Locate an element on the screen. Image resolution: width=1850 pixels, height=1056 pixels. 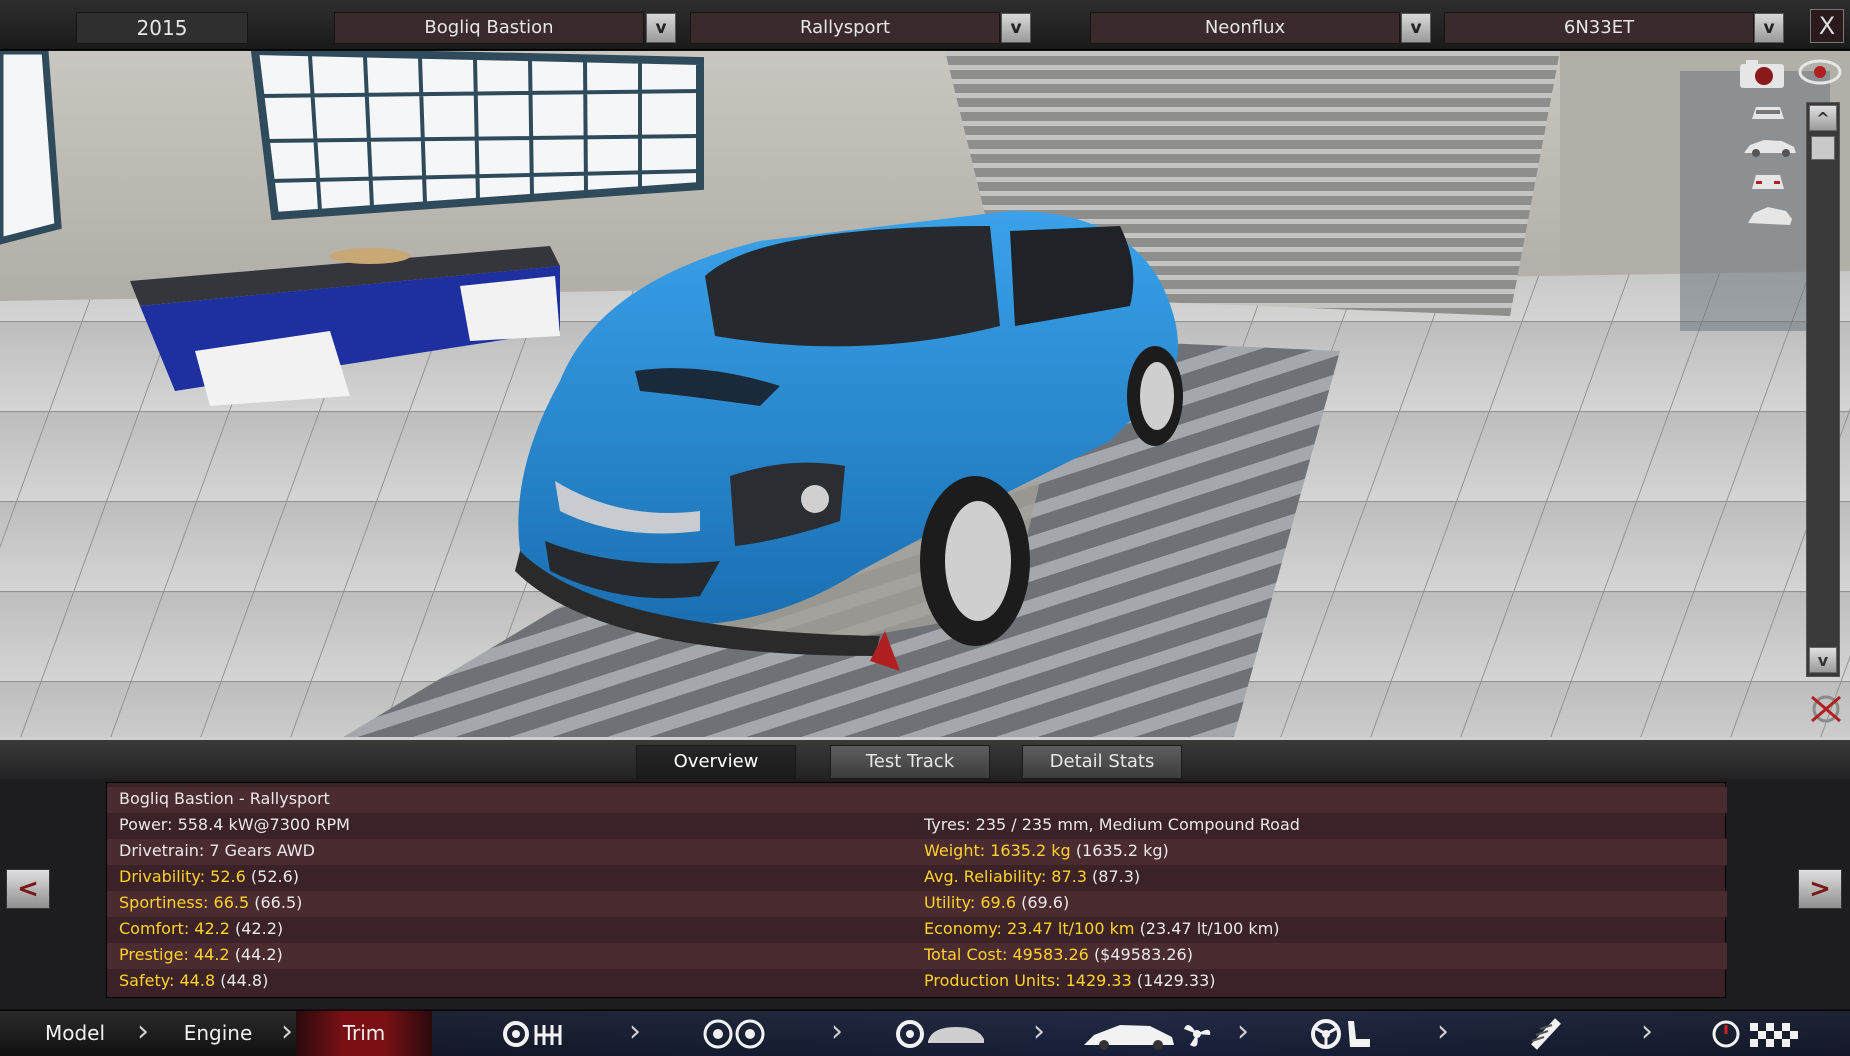
interior-icon is located at coordinates (1343, 1034).